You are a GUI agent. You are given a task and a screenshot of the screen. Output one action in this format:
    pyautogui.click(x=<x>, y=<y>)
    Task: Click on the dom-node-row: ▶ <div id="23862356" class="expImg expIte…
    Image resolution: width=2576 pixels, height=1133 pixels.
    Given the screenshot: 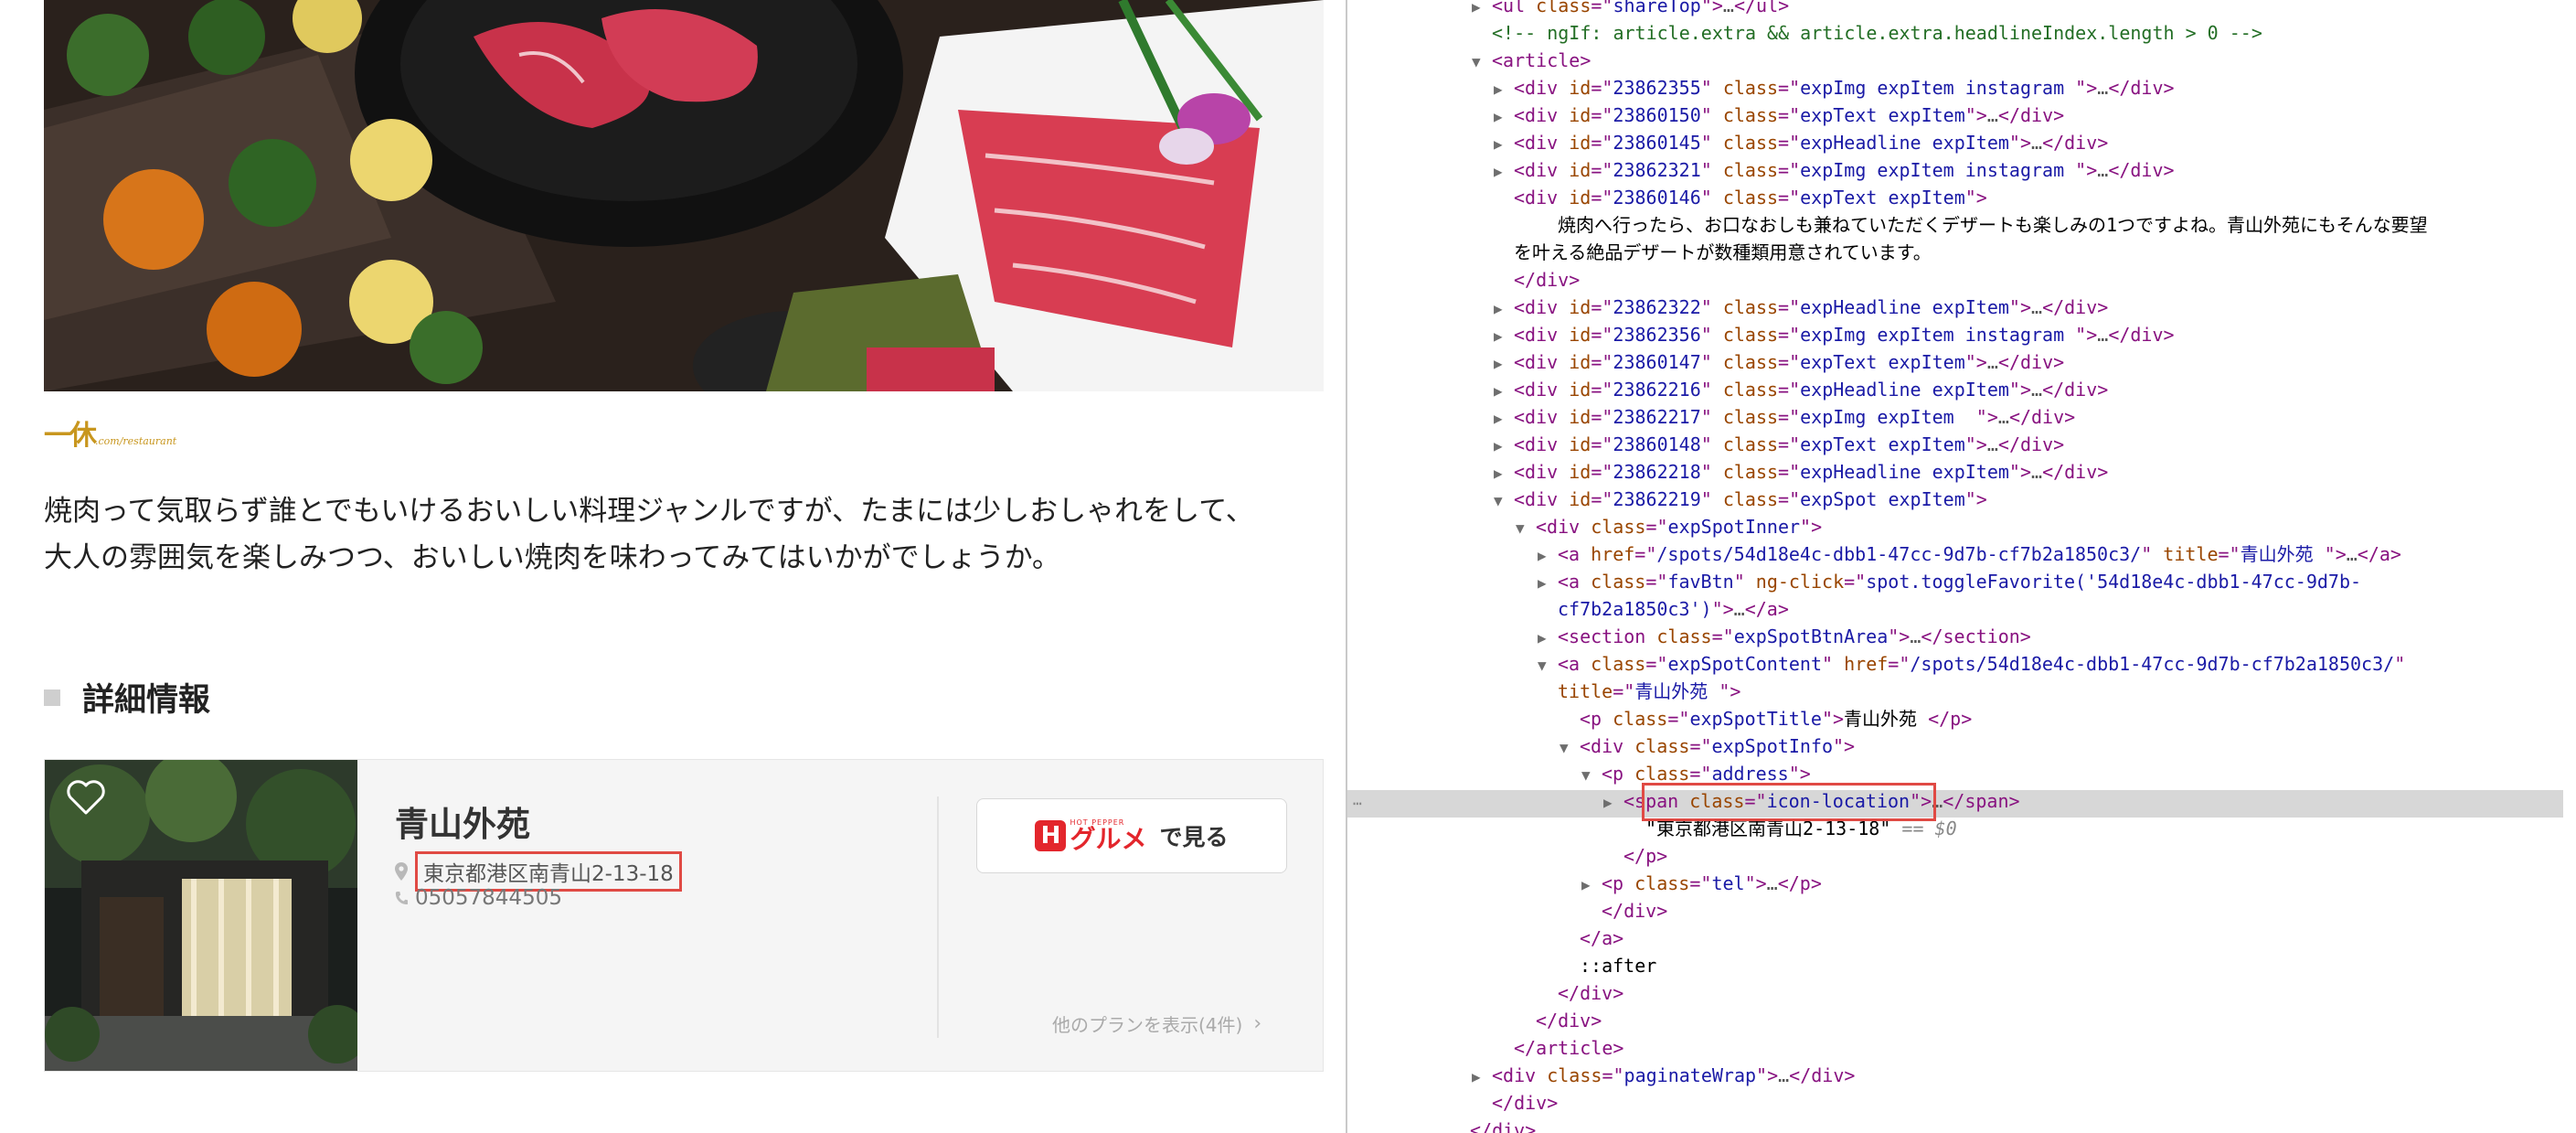 What is the action you would take?
    pyautogui.click(x=1834, y=334)
    